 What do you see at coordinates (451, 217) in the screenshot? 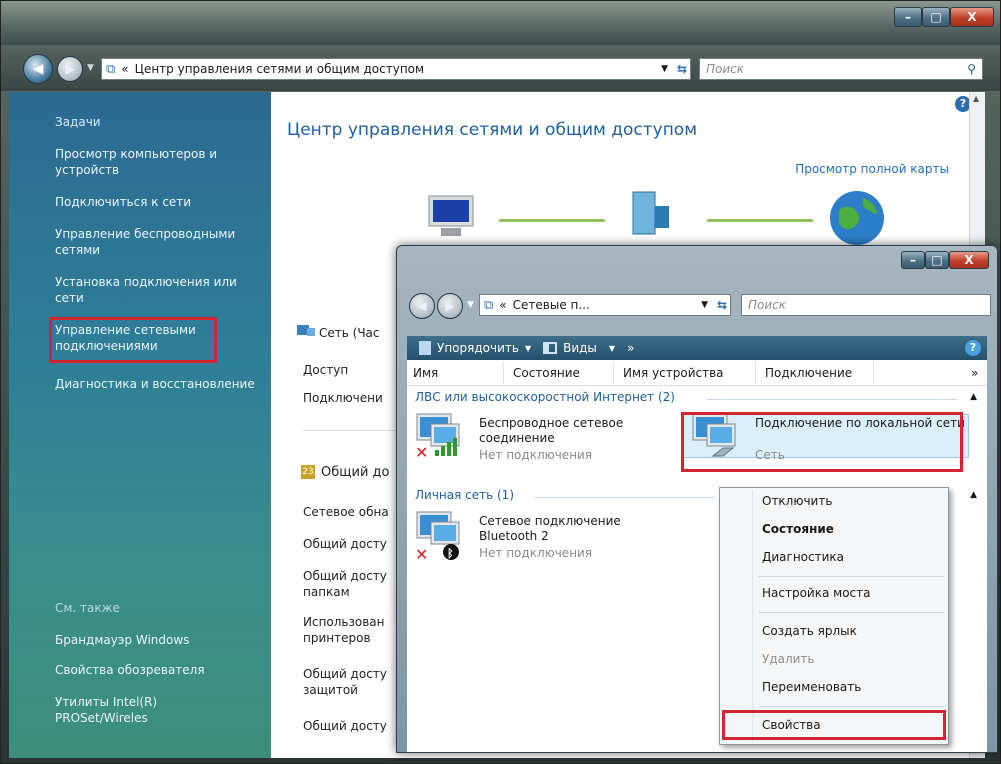
I see `computer-icon` at bounding box center [451, 217].